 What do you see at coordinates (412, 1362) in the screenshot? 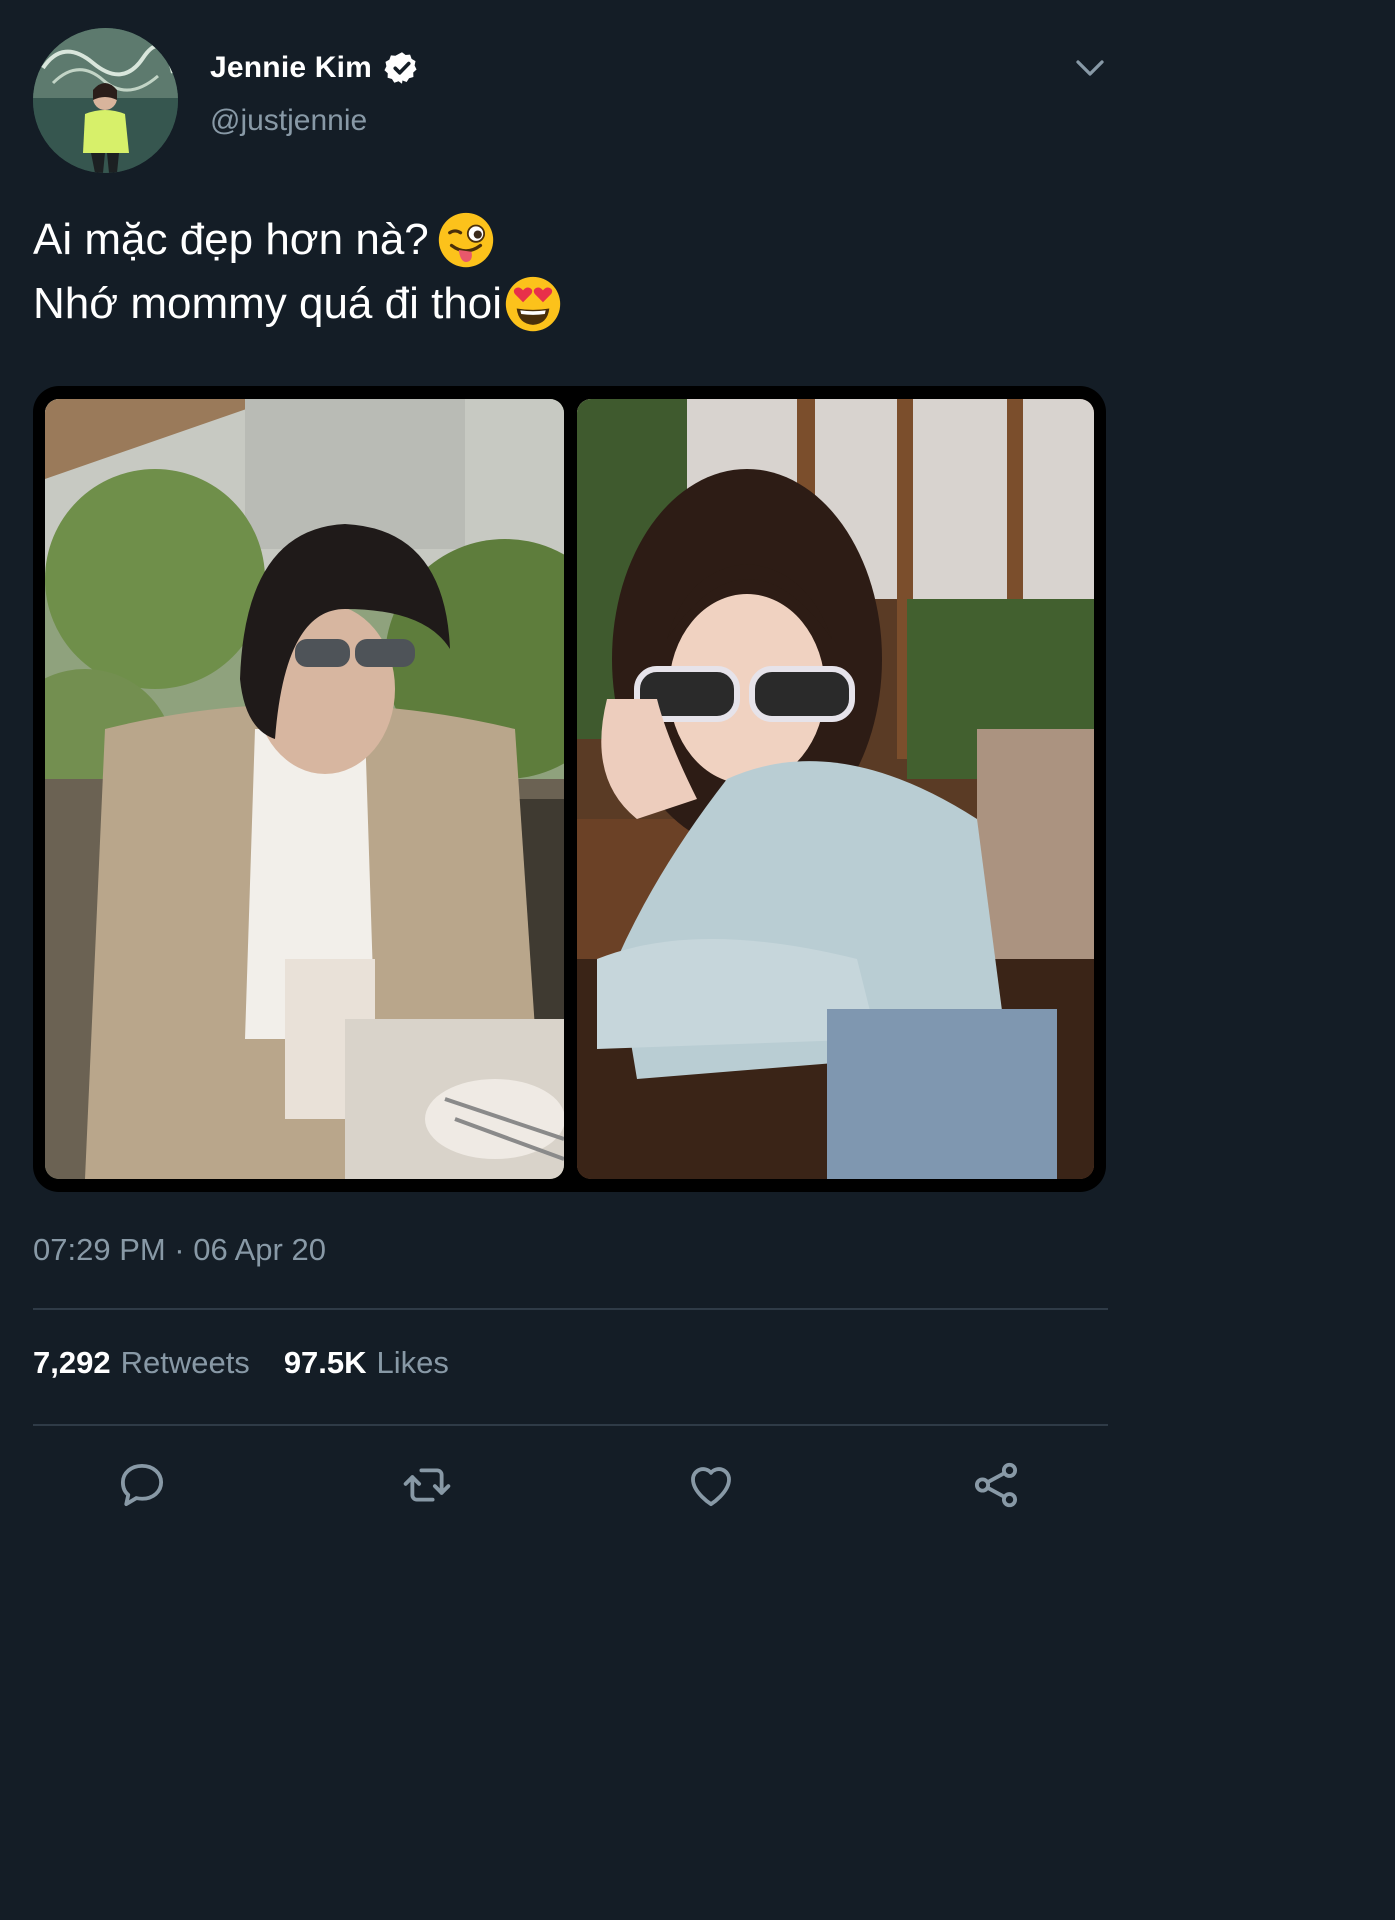
I see `likes-label: Likes` at bounding box center [412, 1362].